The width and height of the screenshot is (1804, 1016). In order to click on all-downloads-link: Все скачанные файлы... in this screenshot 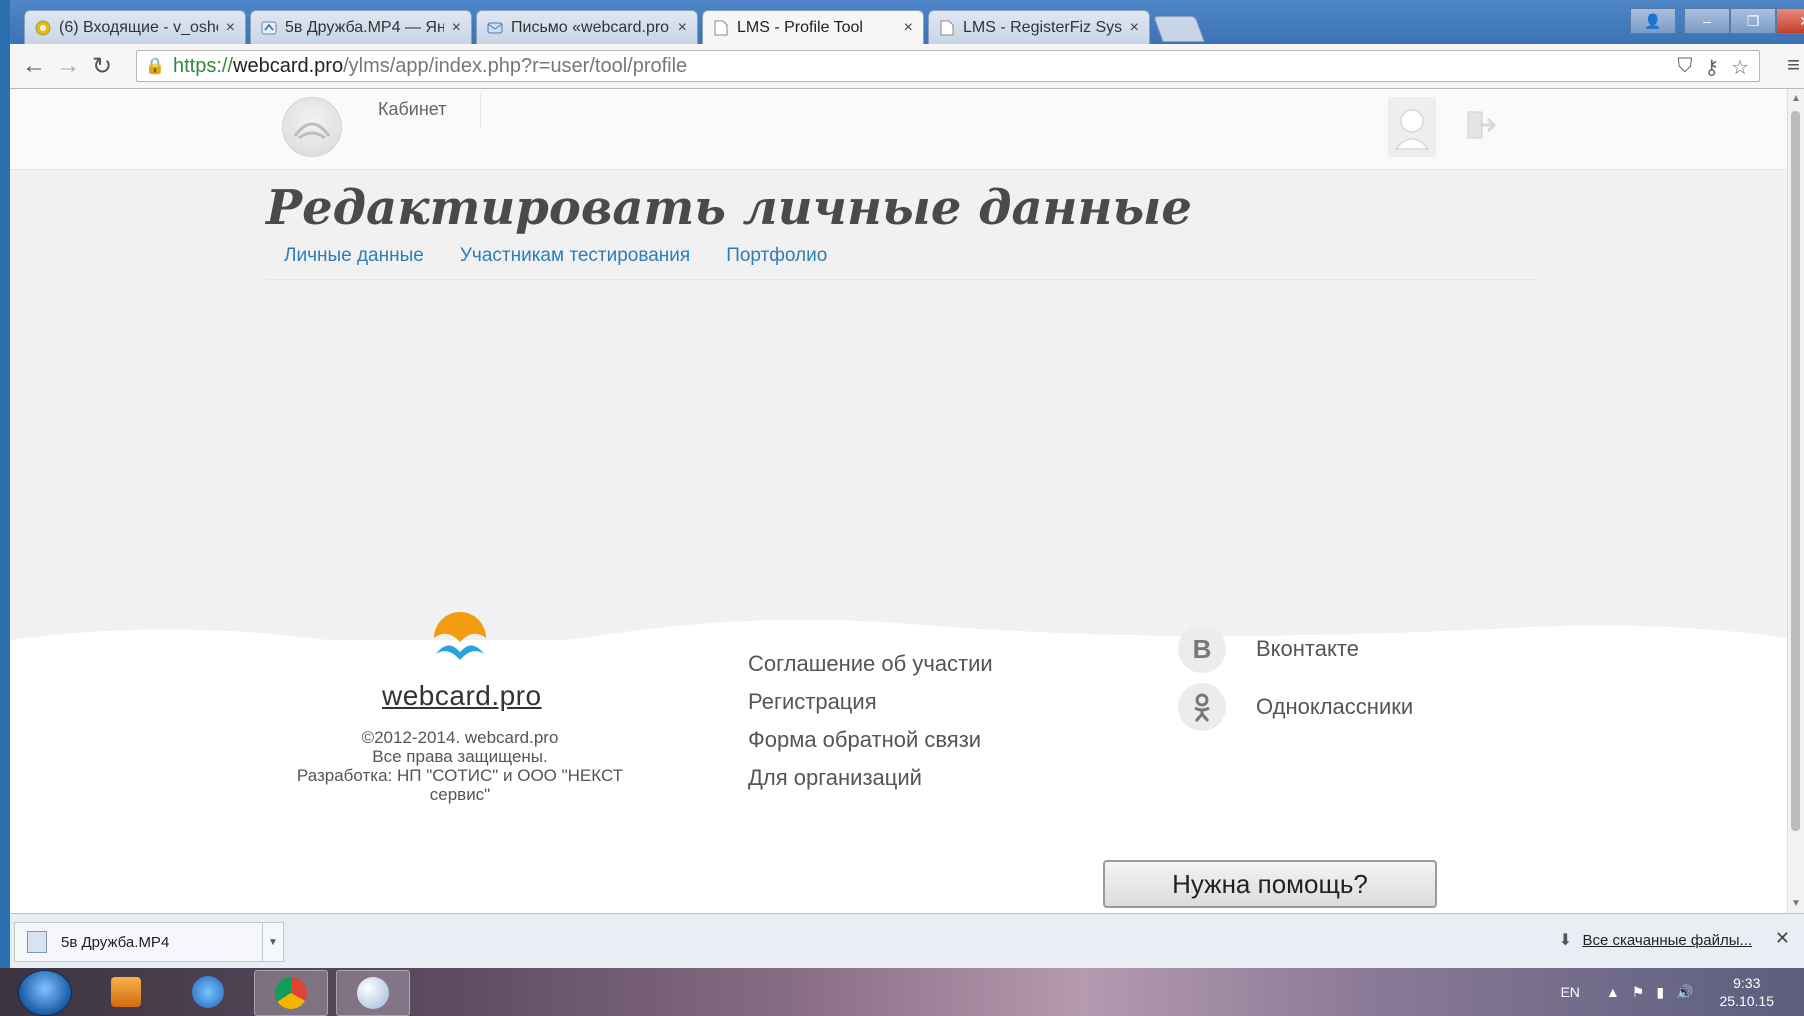, I will do `click(1667, 940)`.